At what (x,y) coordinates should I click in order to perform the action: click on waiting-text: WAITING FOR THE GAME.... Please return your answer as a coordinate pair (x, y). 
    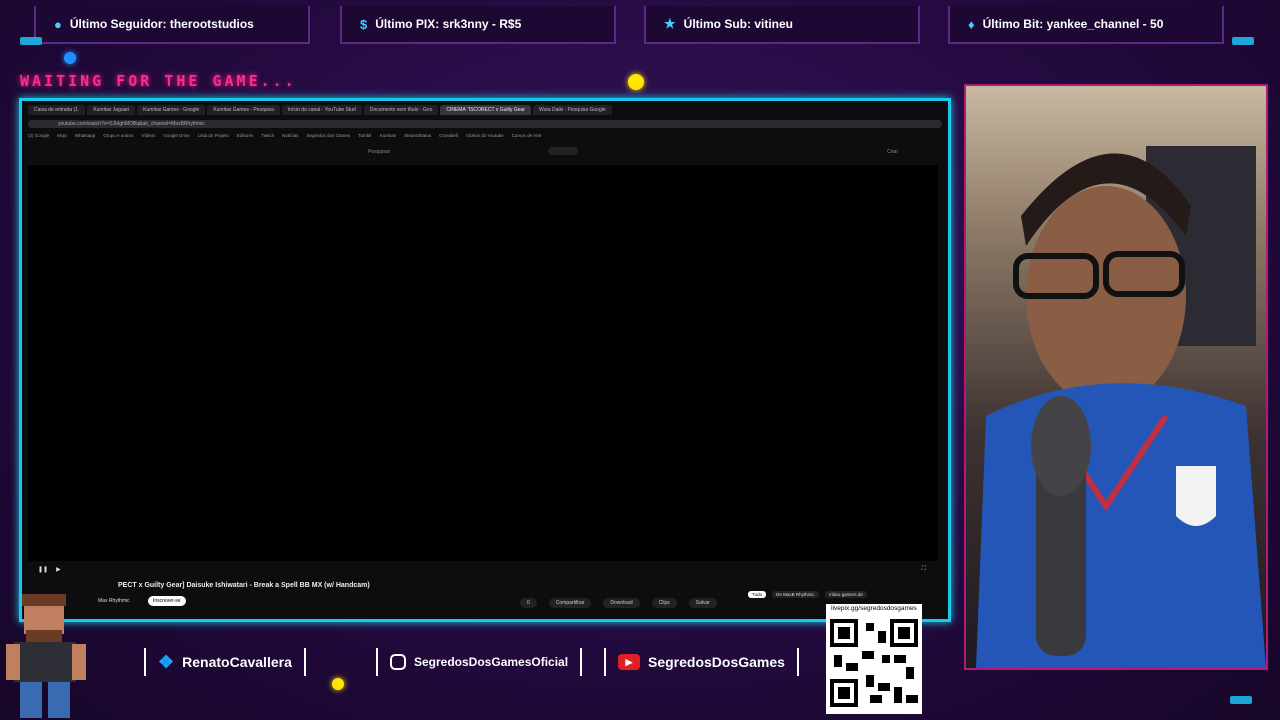
    Looking at the image, I should click on (158, 81).